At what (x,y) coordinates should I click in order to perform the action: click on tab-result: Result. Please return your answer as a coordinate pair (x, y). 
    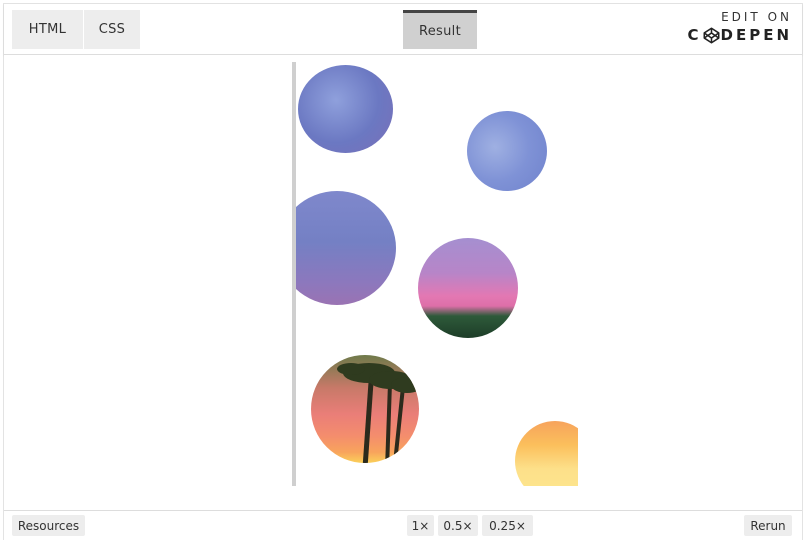
    Looking at the image, I should click on (440, 29).